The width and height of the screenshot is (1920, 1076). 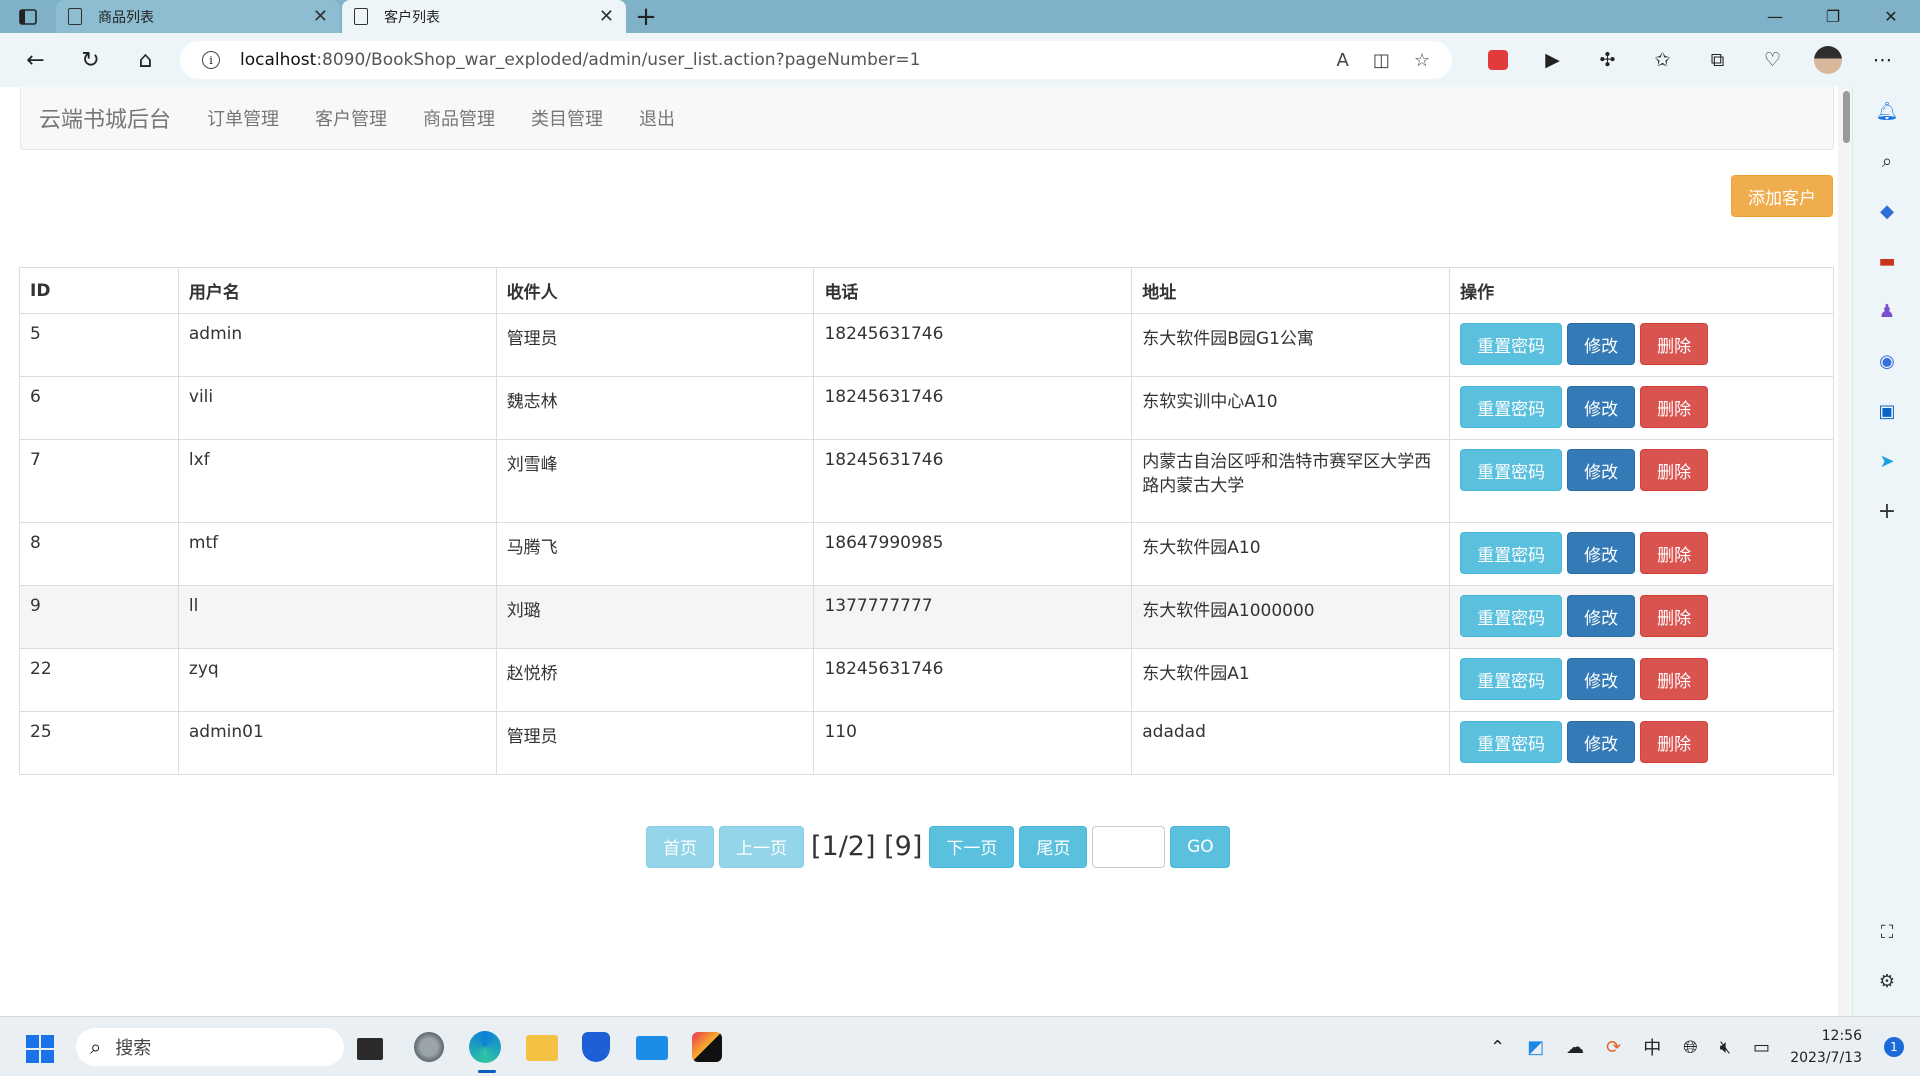 What do you see at coordinates (90, 60) in the screenshot?
I see `refresh-button: ↻` at bounding box center [90, 60].